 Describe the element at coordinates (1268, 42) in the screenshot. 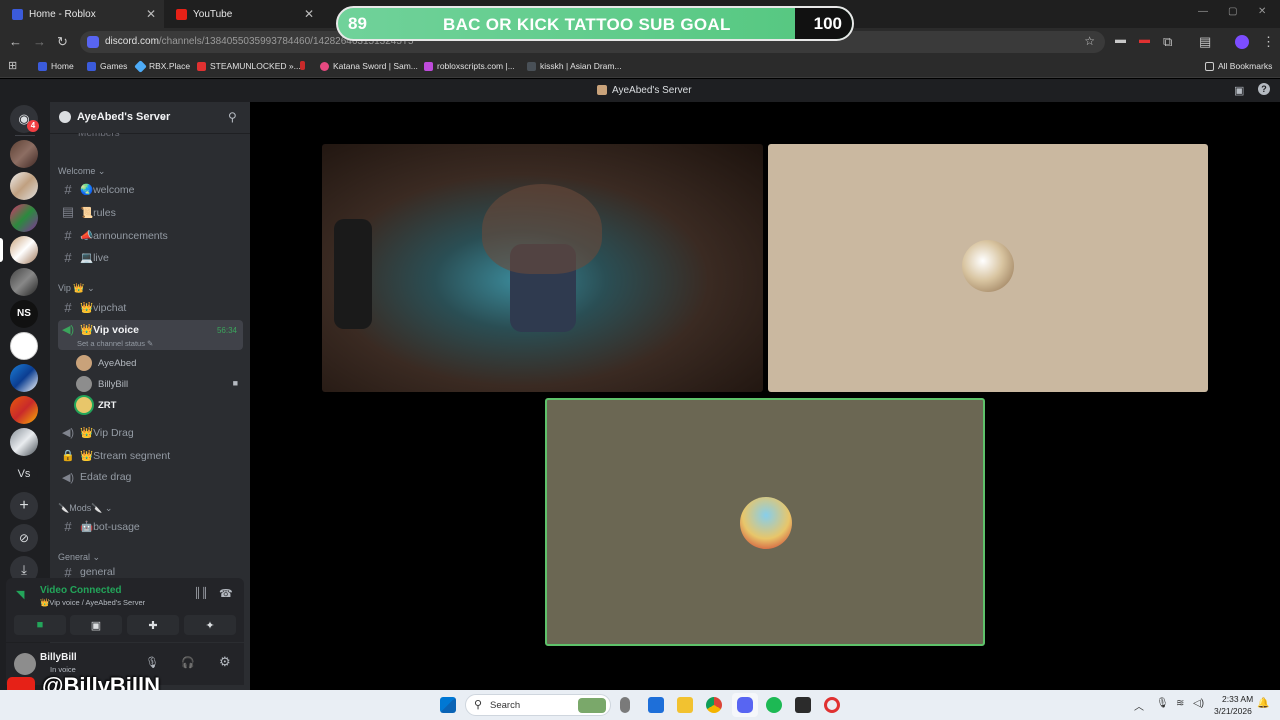

I see `menu-kebab-icon: ⋮` at that location.